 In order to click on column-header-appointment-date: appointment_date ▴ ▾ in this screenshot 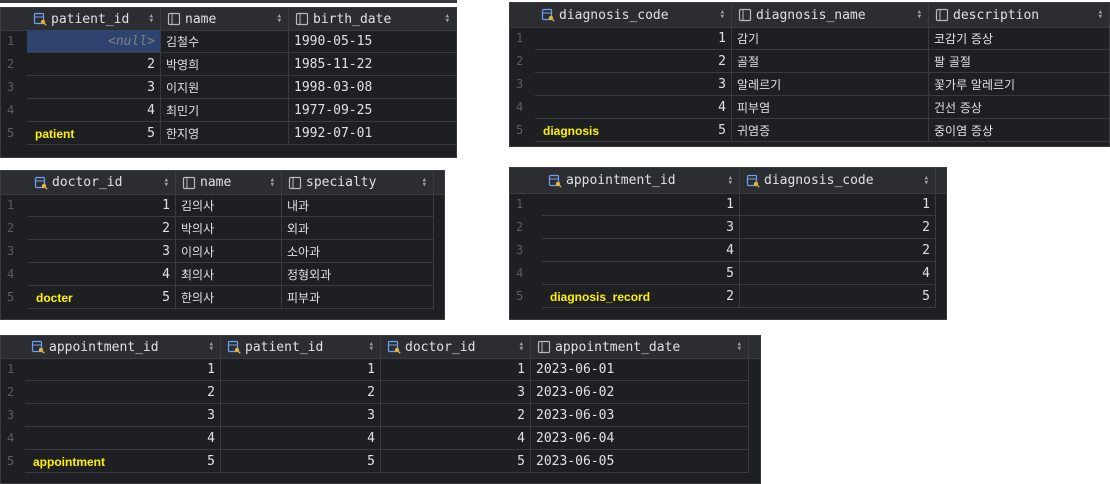, I will do `click(640, 347)`.